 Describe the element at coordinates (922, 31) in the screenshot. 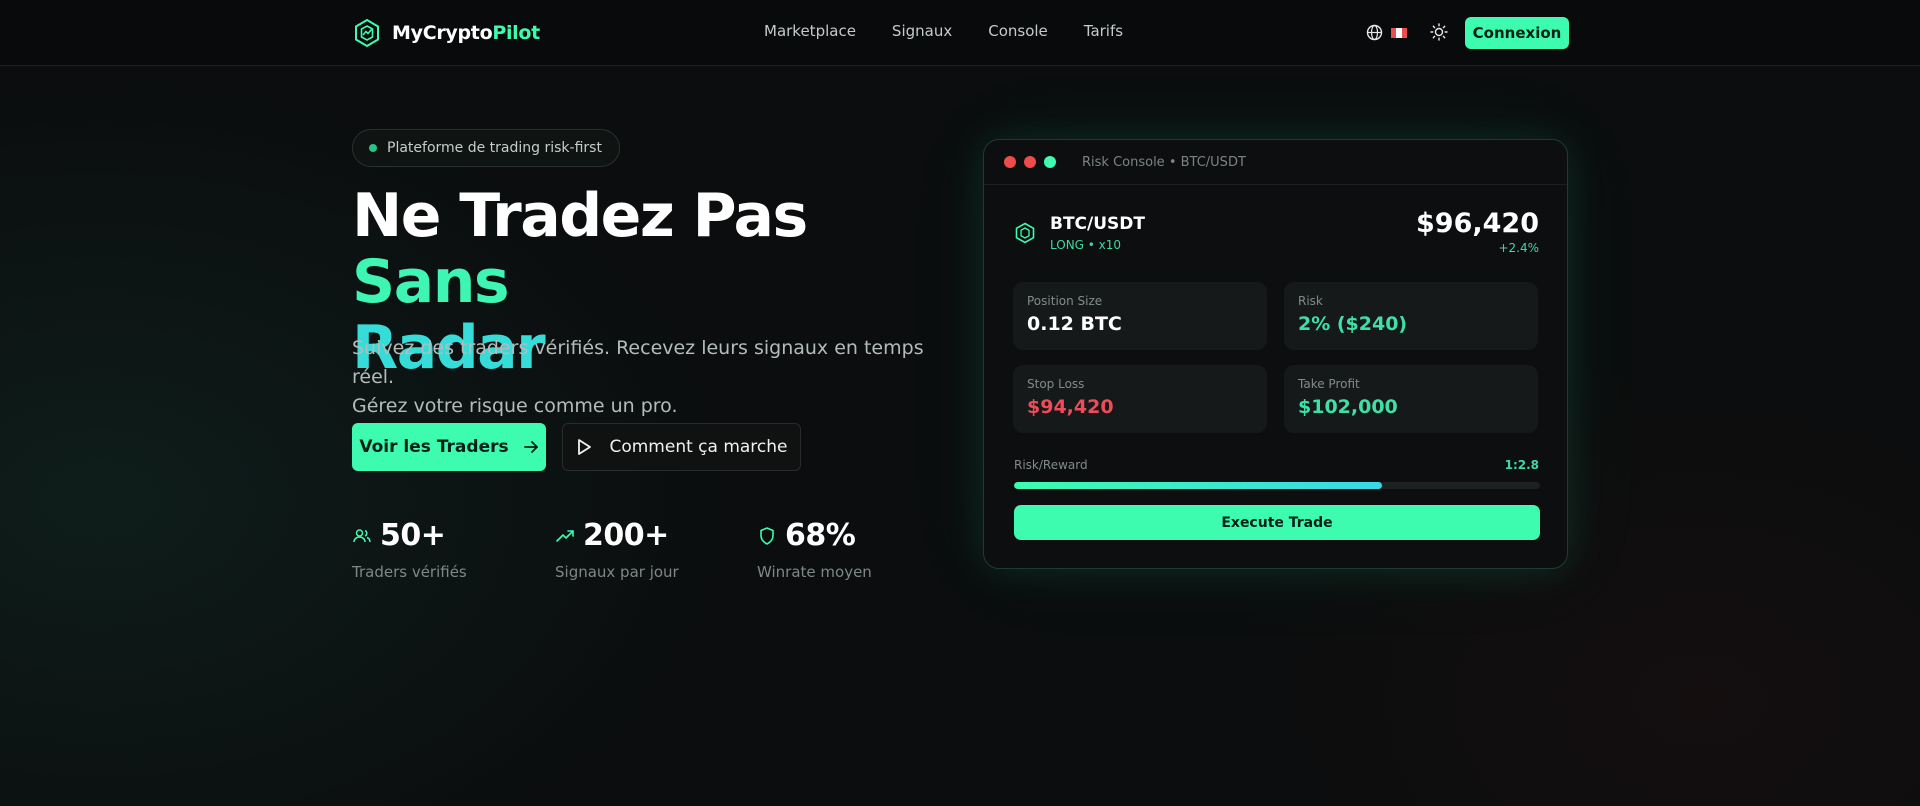

I see `nav-signaux: Signaux` at that location.